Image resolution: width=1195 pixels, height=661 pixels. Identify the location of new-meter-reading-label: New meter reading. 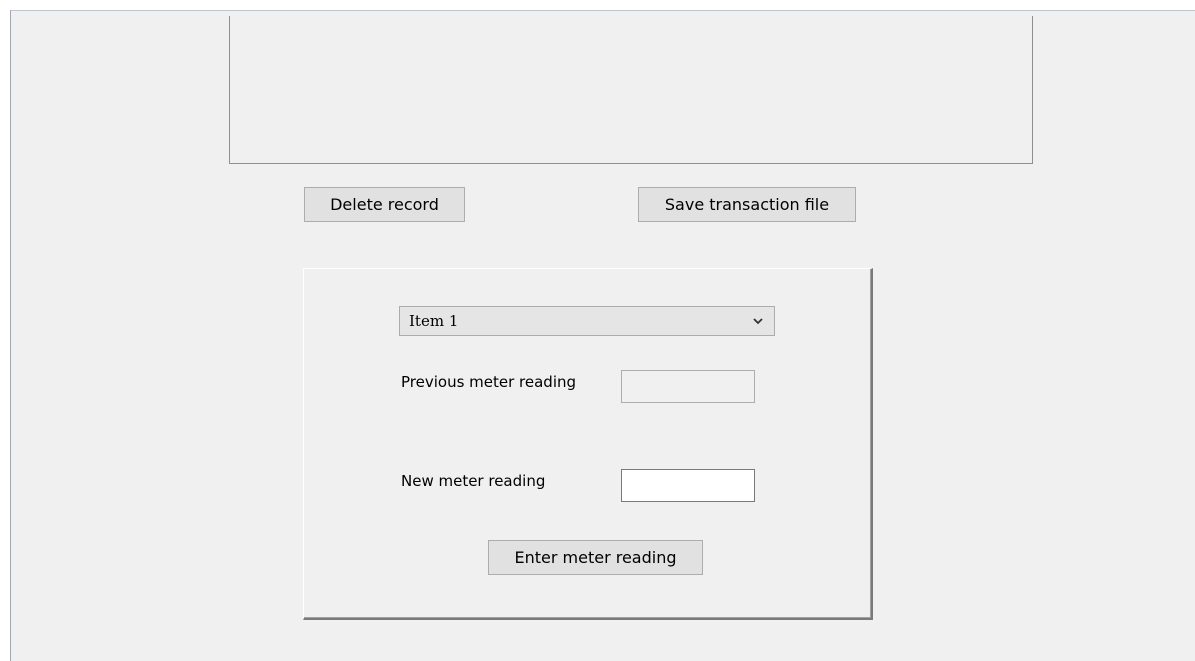
(473, 481).